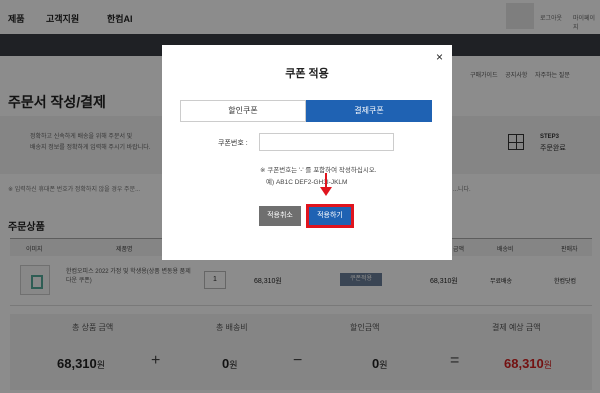 This screenshot has height=393, width=600. Describe the element at coordinates (326, 185) in the screenshot. I see `arrow-down-icon` at that location.